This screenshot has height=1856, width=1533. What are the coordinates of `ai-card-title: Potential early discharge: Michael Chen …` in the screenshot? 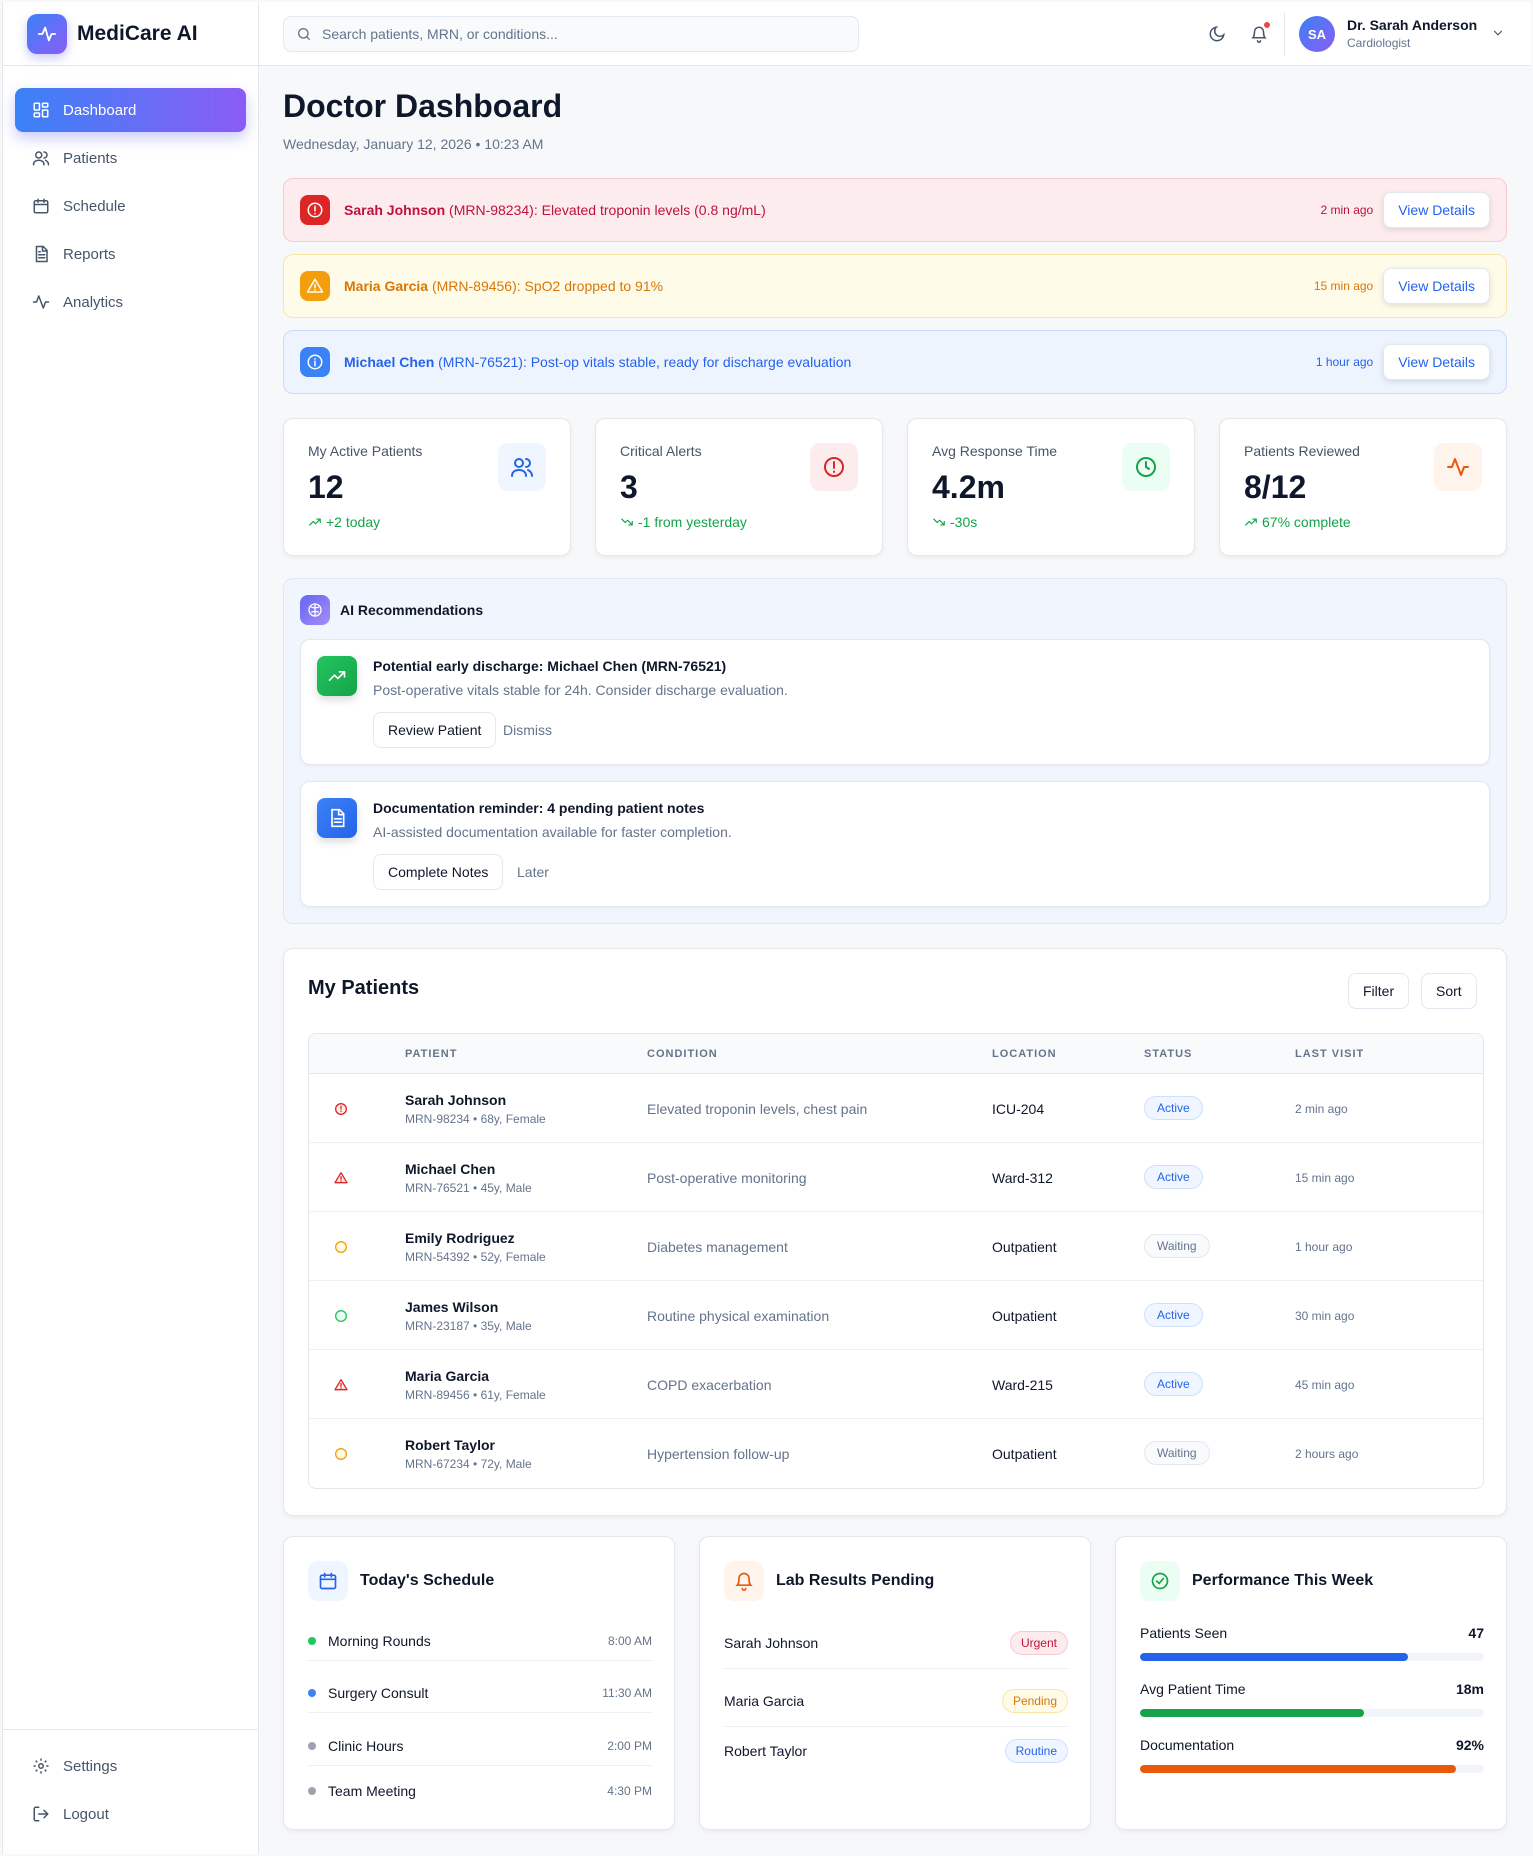 It's located at (550, 666).